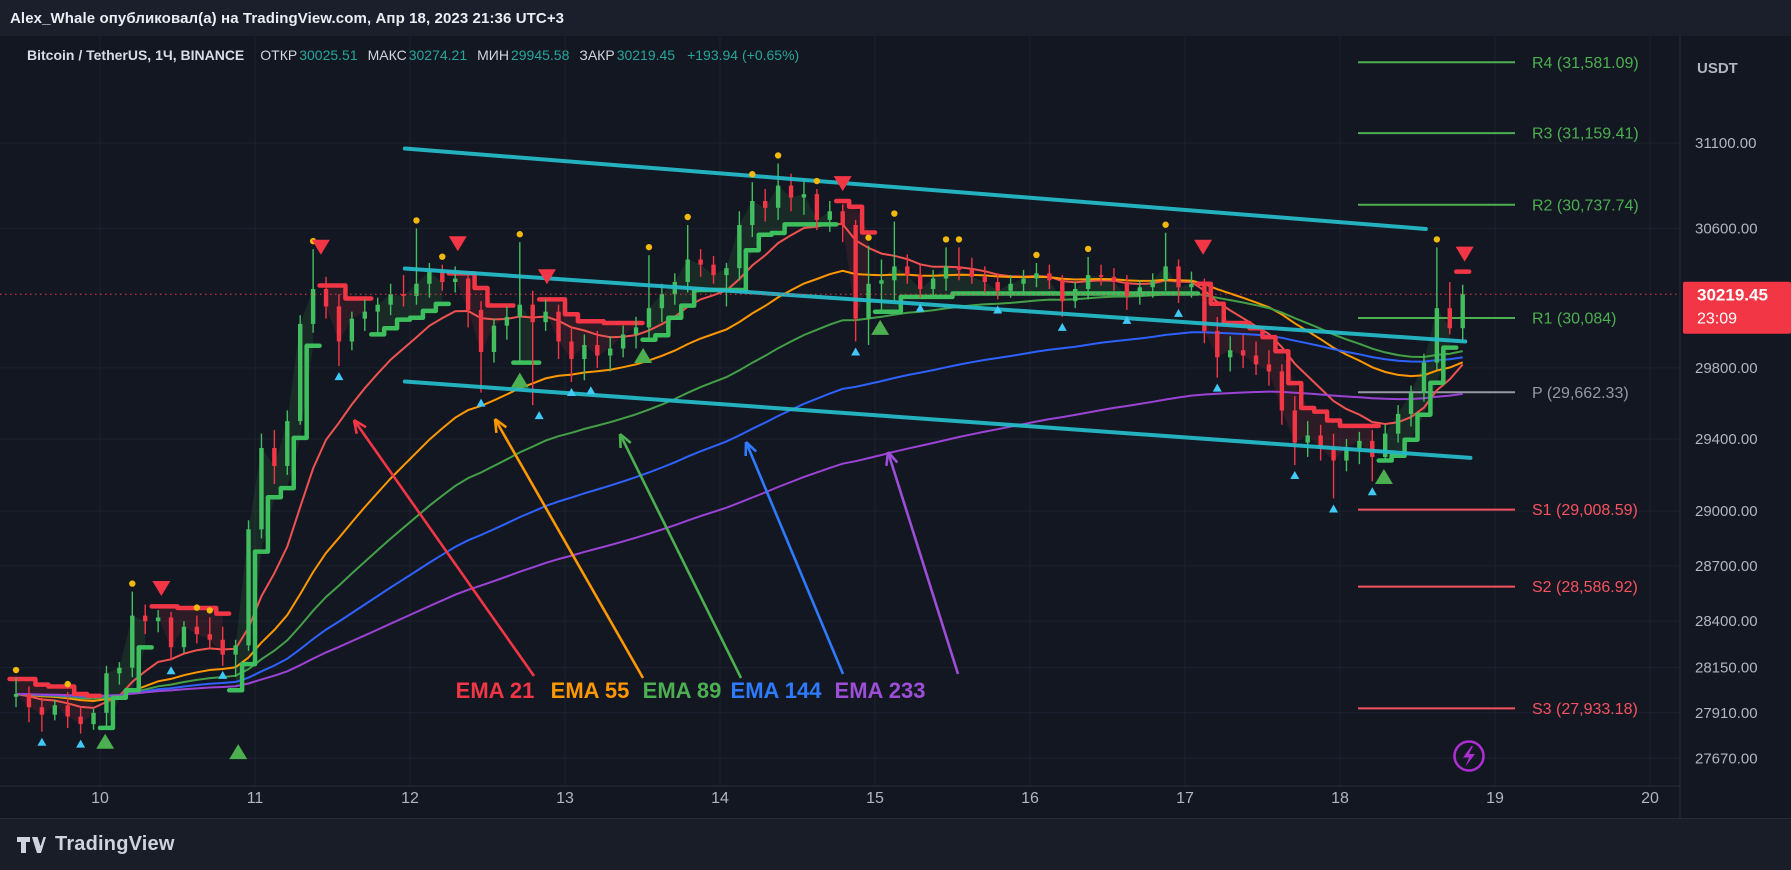 Image resolution: width=1791 pixels, height=870 pixels. I want to click on open-value: 30025.51, so click(328, 55).